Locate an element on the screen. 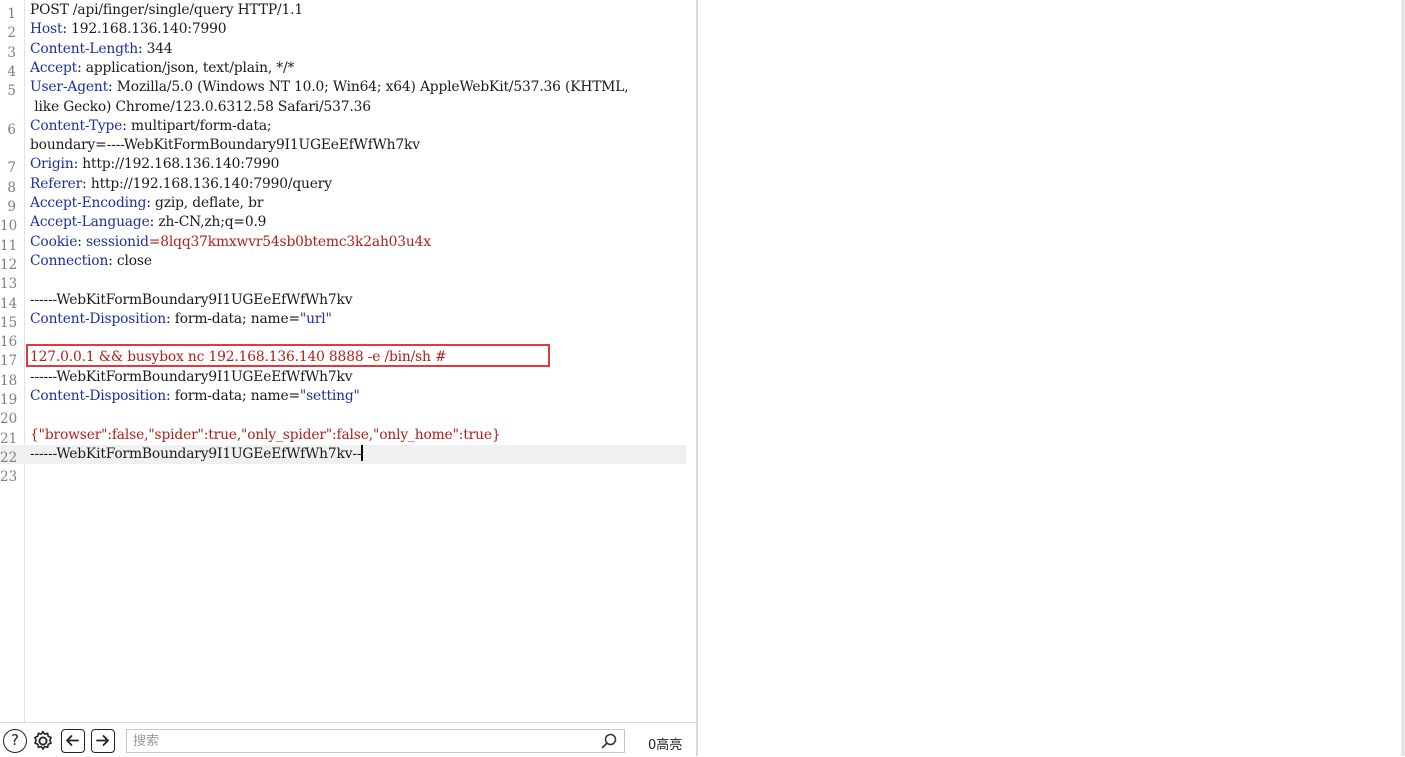 The width and height of the screenshot is (1405, 757). arrow-right-icon is located at coordinates (102, 740).